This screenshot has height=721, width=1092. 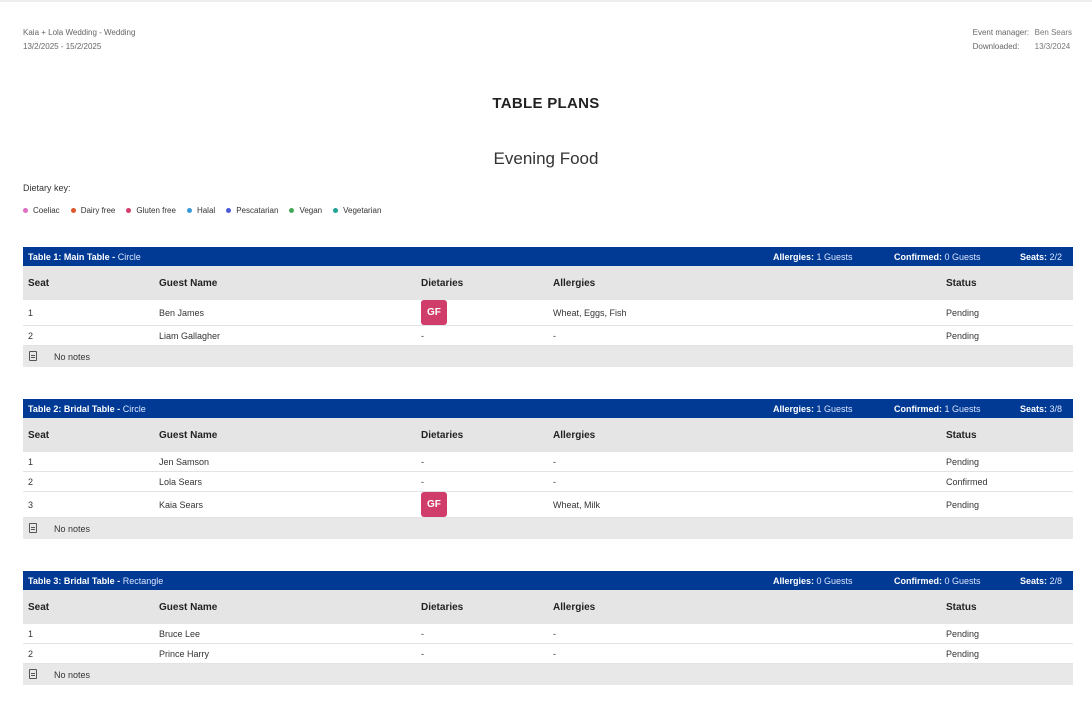 What do you see at coordinates (1041, 256) in the screenshot?
I see `seats-stat: Seats: 2/2` at bounding box center [1041, 256].